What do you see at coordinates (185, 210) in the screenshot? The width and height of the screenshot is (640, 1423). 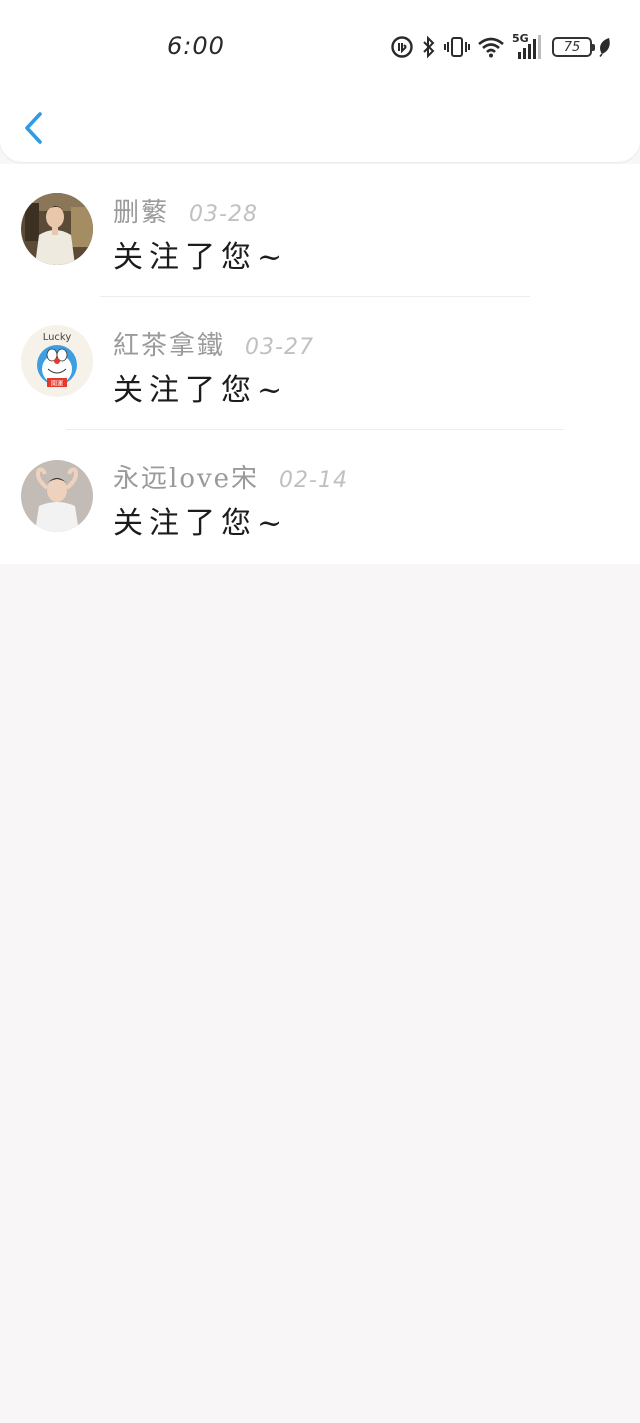 I see `item-meta: 删蘩 03-28` at bounding box center [185, 210].